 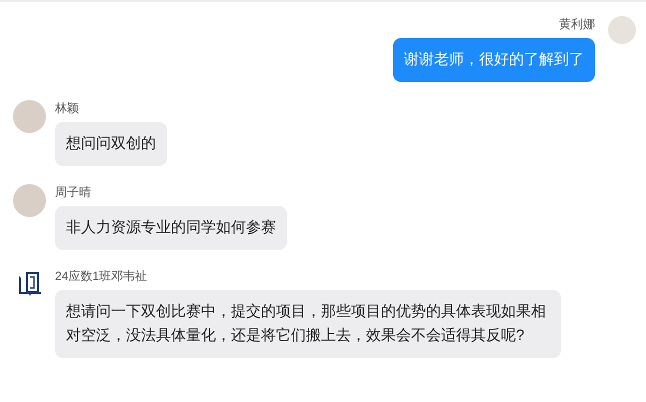 What do you see at coordinates (101, 276) in the screenshot?
I see `sender-name: 24应数1班邓韦祉` at bounding box center [101, 276].